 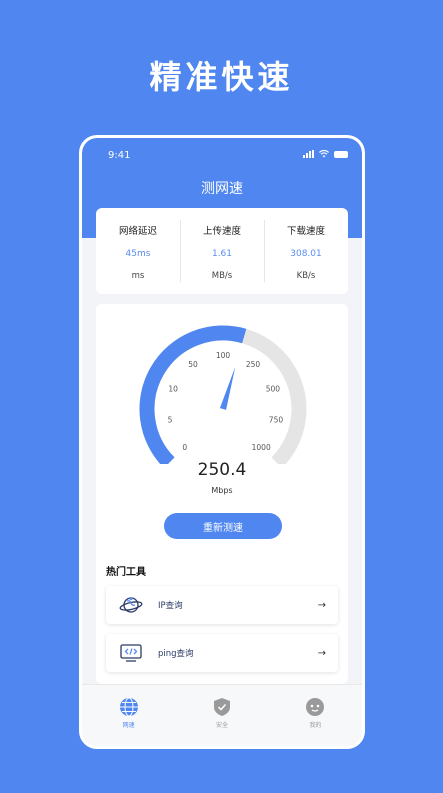 What do you see at coordinates (129, 707) in the screenshot?
I see `globe-icon` at bounding box center [129, 707].